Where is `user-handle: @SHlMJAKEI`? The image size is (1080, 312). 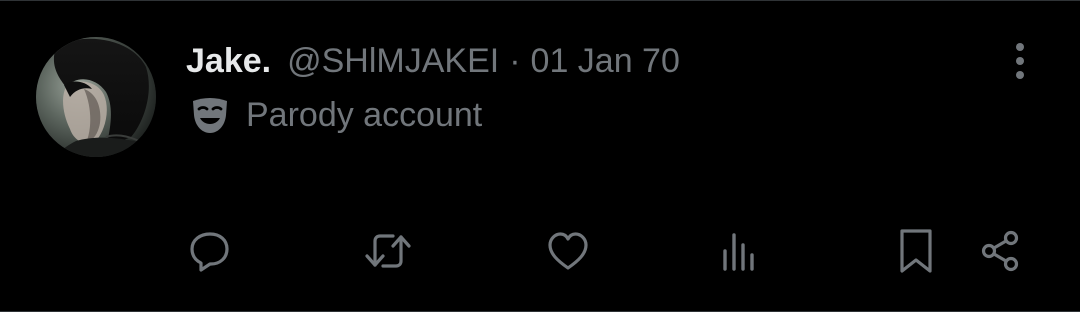 user-handle: @SHlMJAKEI is located at coordinates (393, 61).